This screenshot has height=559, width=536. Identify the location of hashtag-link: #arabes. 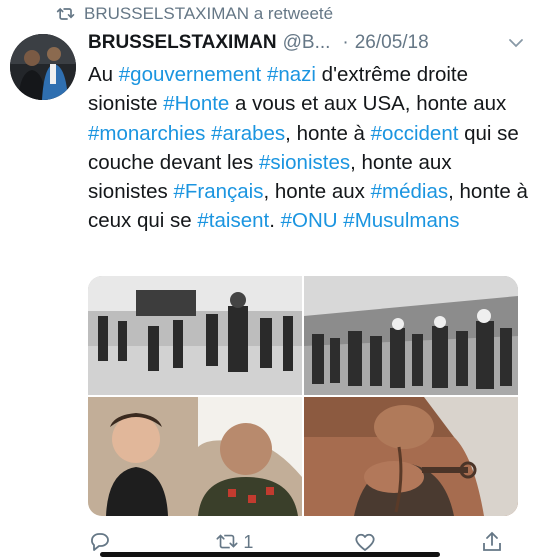
(248, 133).